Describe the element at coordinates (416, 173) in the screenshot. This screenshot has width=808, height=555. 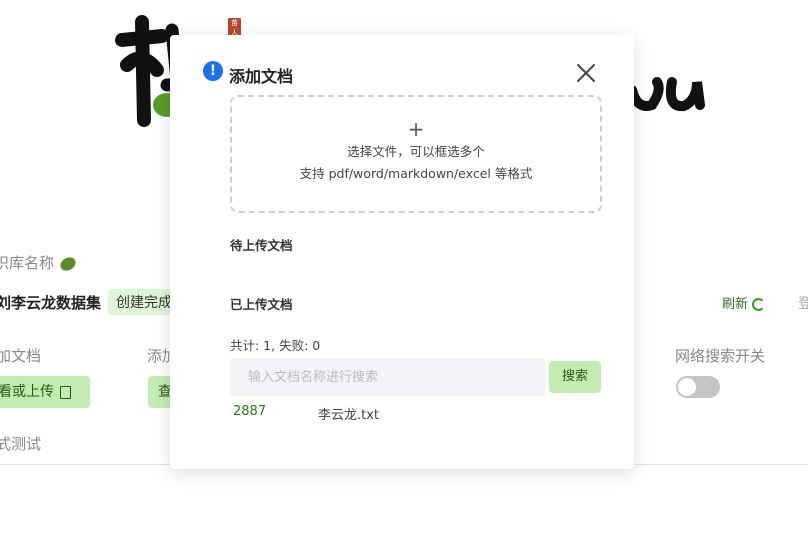
I see `dropzone-formats: 支持 pdf/word/markdown/excel 等格式` at that location.